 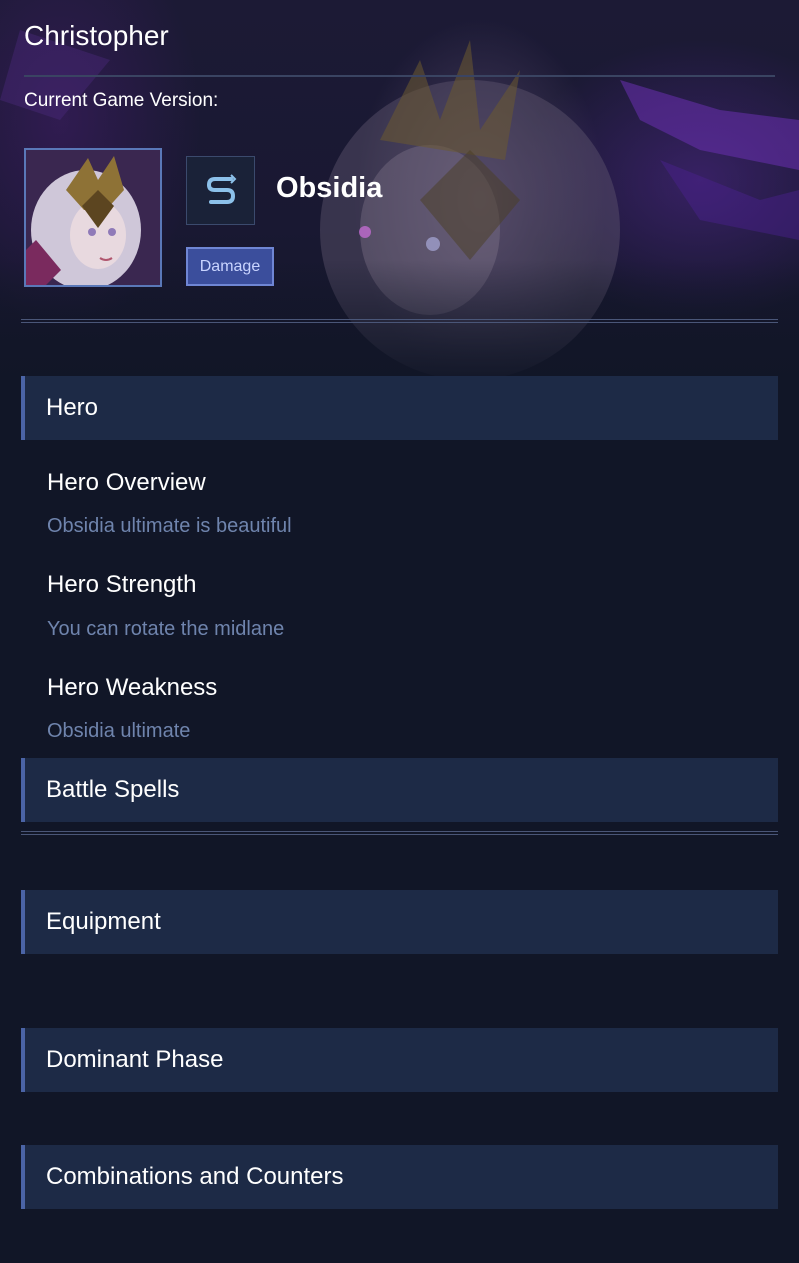 What do you see at coordinates (220, 190) in the screenshot?
I see `lane-s-icon` at bounding box center [220, 190].